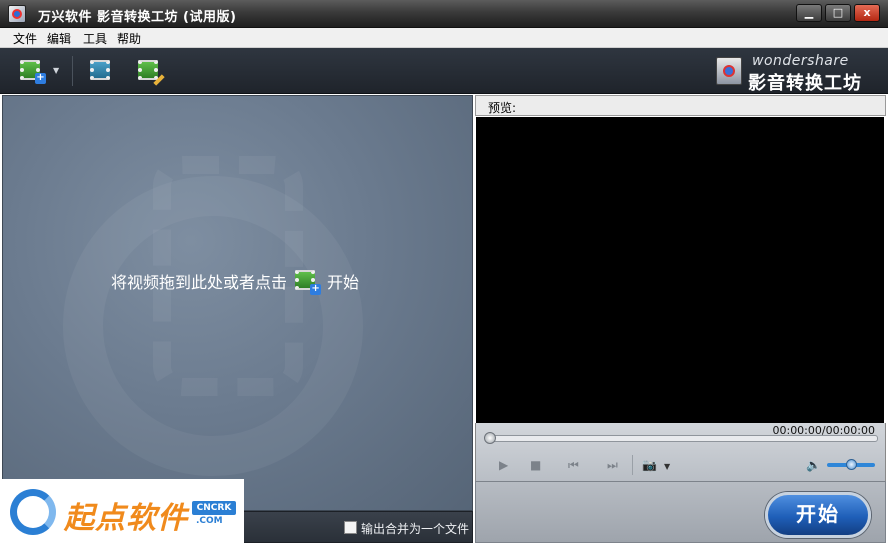 Image resolution: width=888 pixels, height=545 pixels. Describe the element at coordinates (415, 528) in the screenshot. I see `merge-output-label: 输出合并为一个文件` at that location.